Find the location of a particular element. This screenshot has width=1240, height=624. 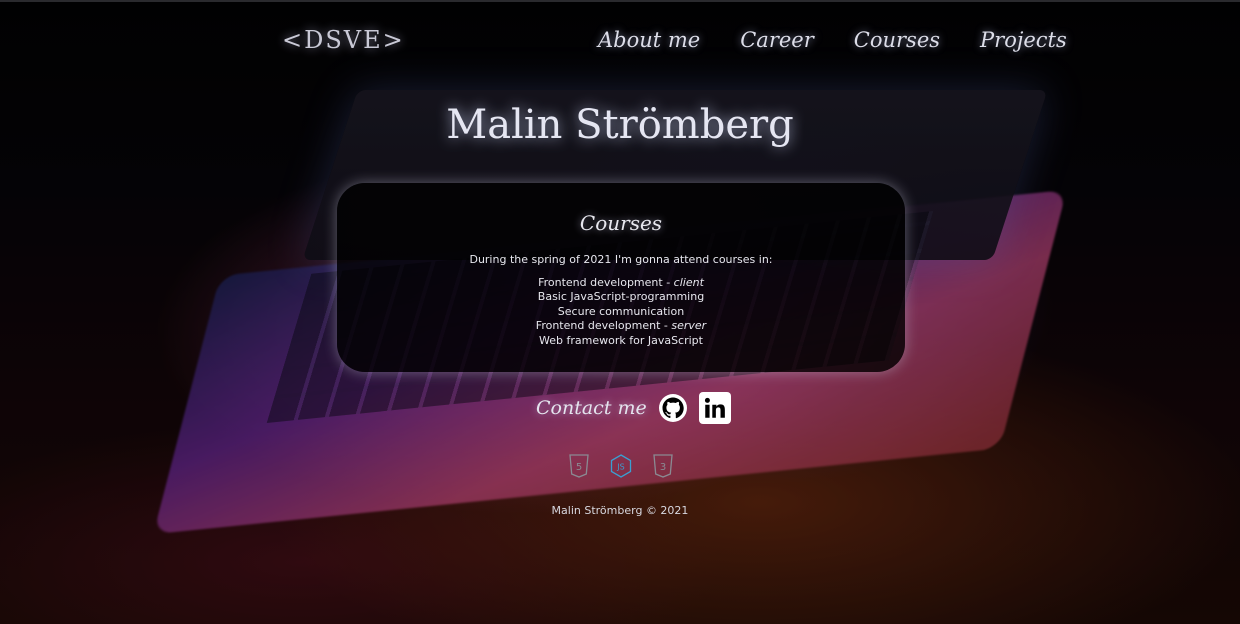

nav-about-me: About me is located at coordinates (649, 40).